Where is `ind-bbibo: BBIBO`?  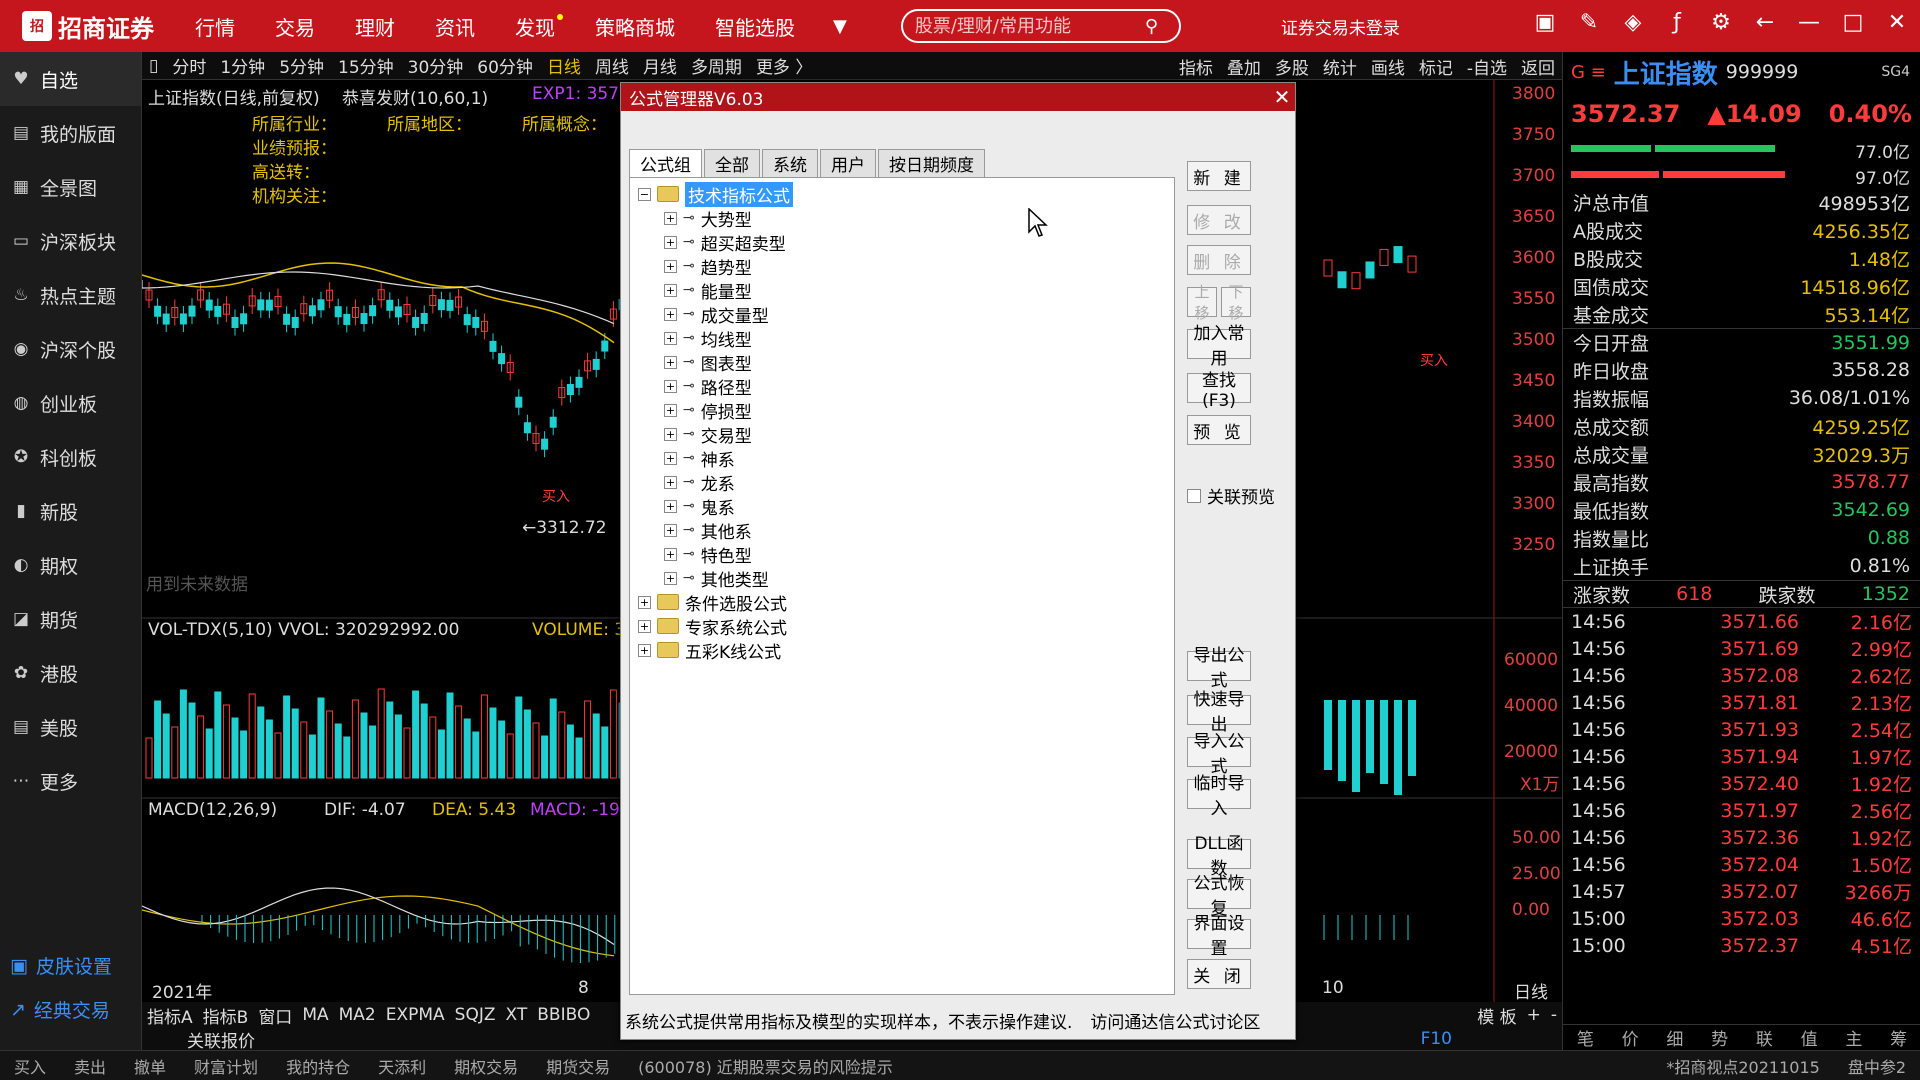
ind-bbibo: BBIBO is located at coordinates (563, 1015).